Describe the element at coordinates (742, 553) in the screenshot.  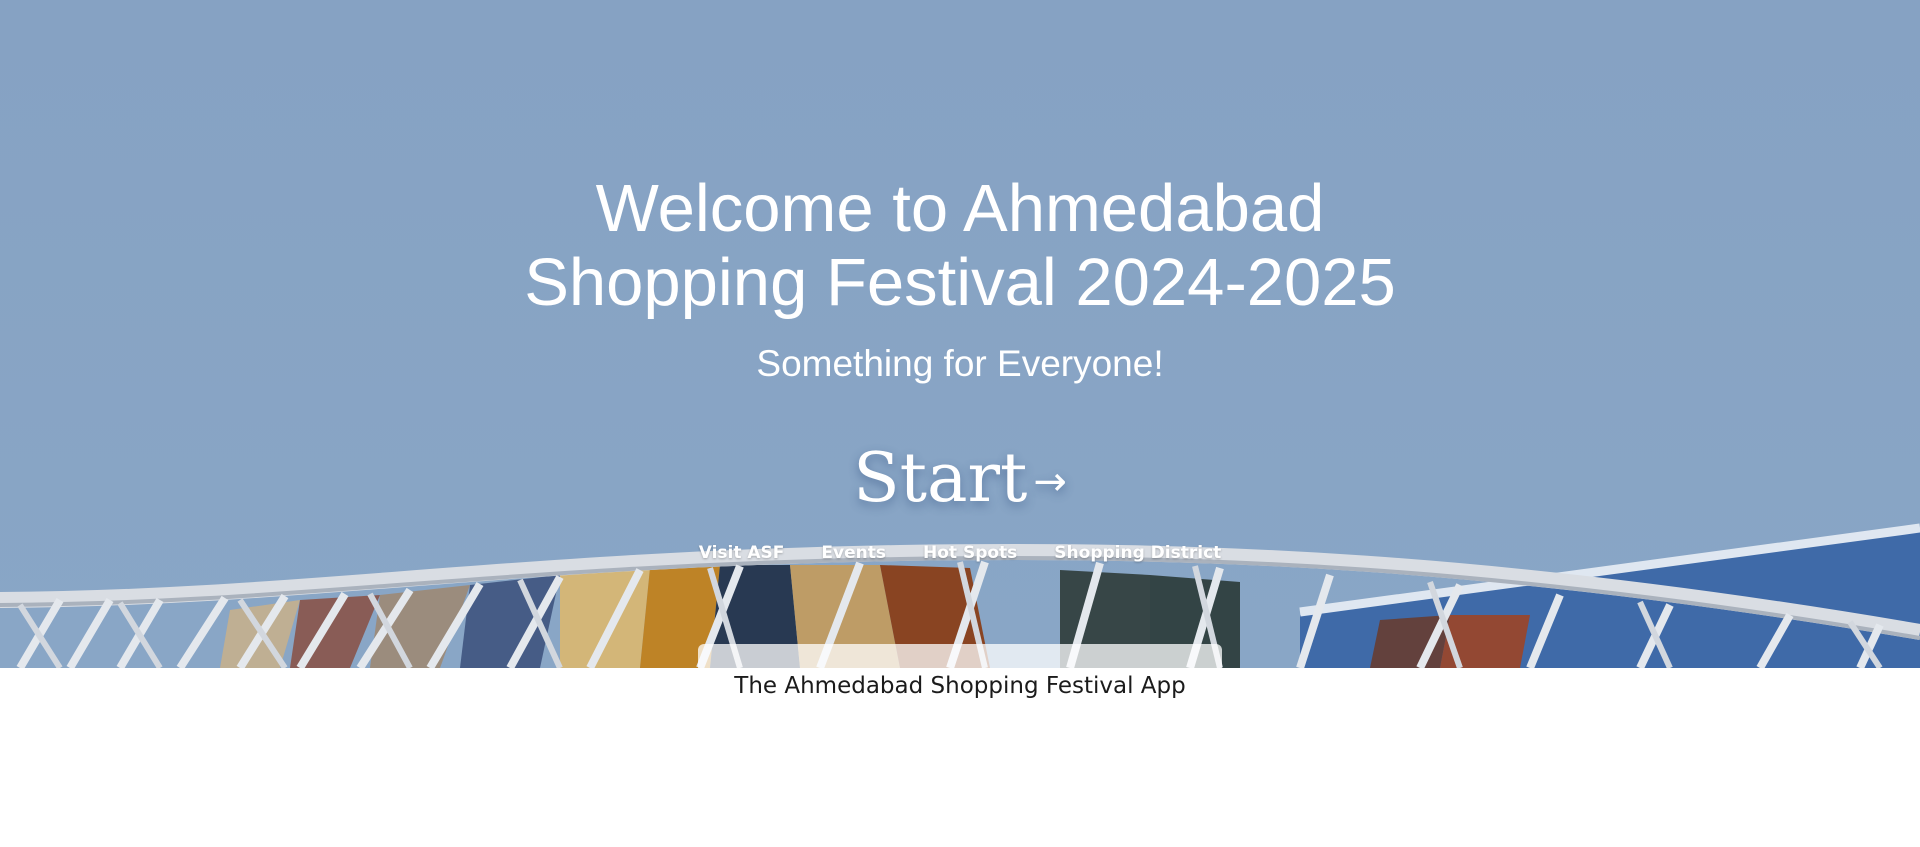
I see `nav-link-visit-asf: Visit ASF` at that location.